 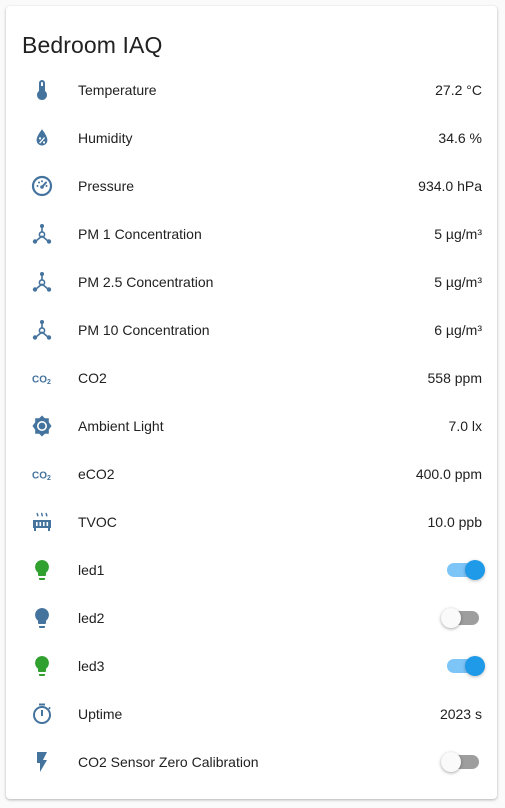 What do you see at coordinates (168, 762) in the screenshot?
I see `entity-label: CO2 Sensor Zero Calibration` at bounding box center [168, 762].